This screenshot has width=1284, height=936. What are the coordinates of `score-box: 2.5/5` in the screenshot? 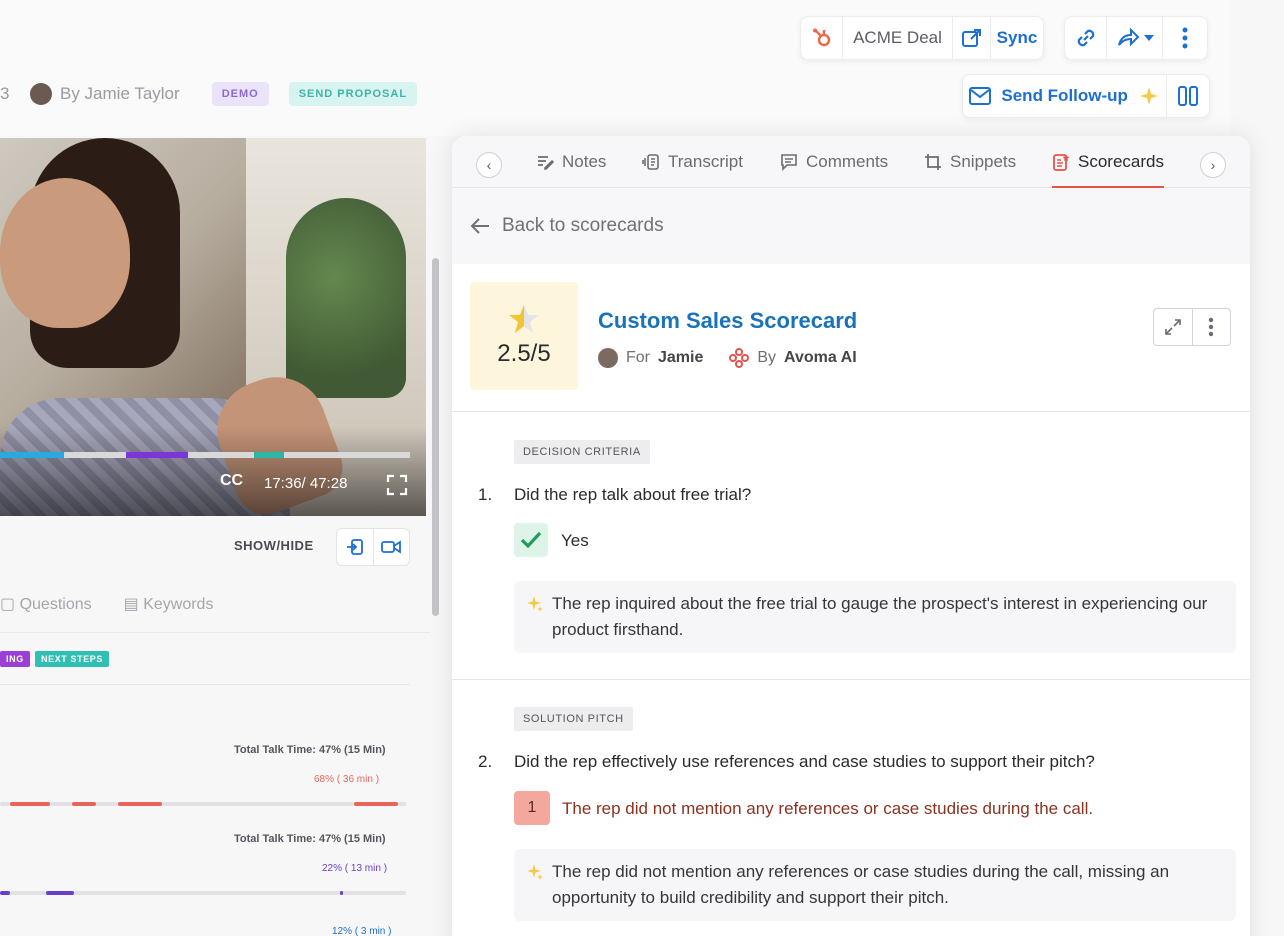 It's located at (524, 336).